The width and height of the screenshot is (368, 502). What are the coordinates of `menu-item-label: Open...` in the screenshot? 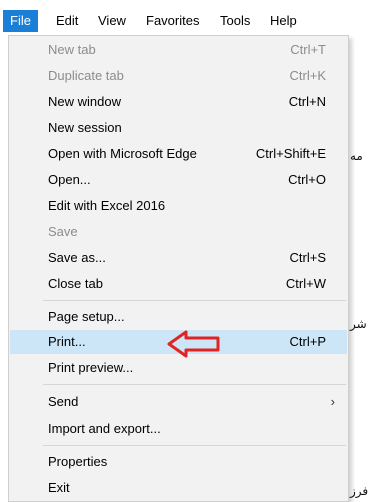 It's located at (69, 179).